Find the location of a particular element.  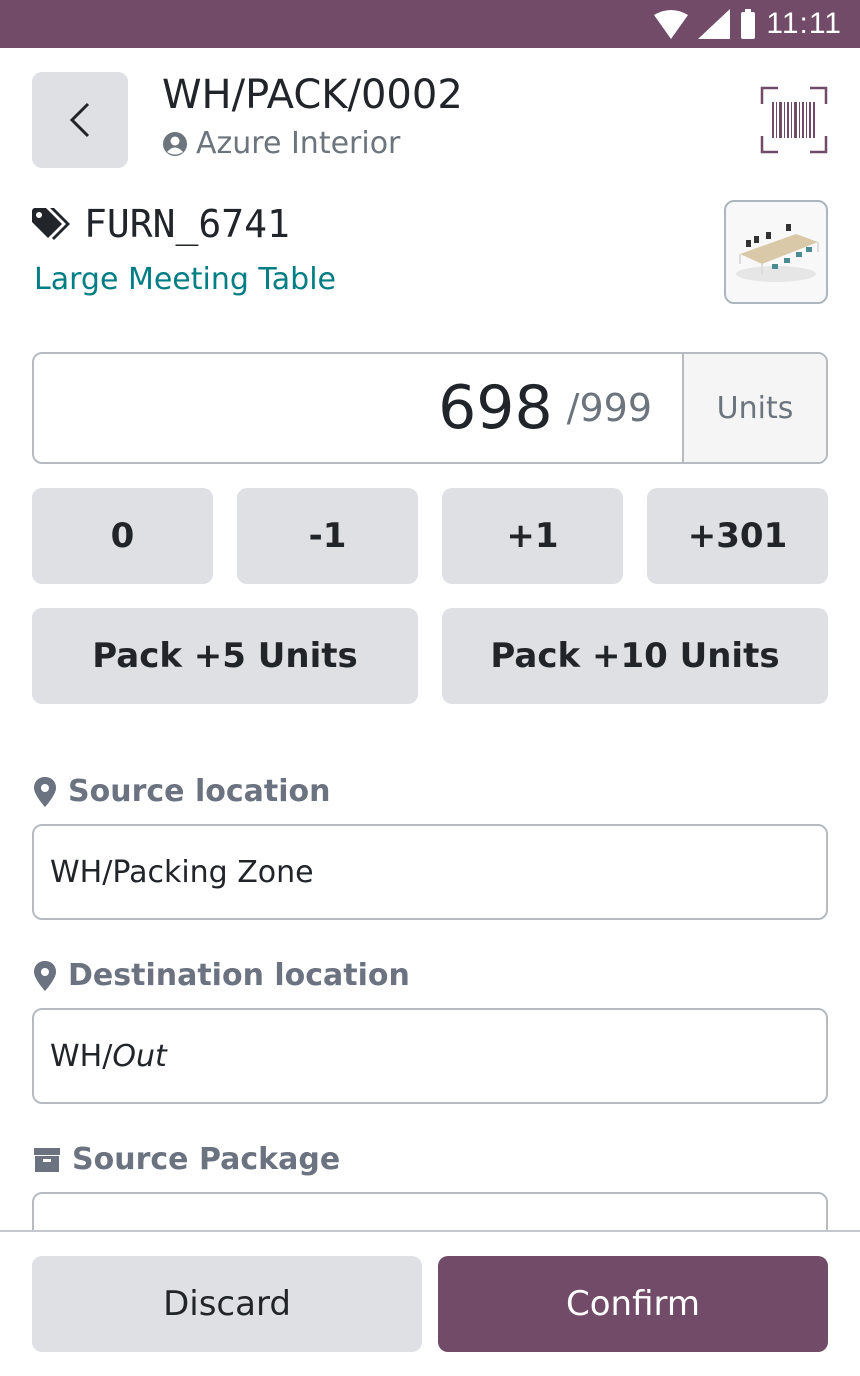

product-code-text: FURN_6741 is located at coordinates (187, 224).